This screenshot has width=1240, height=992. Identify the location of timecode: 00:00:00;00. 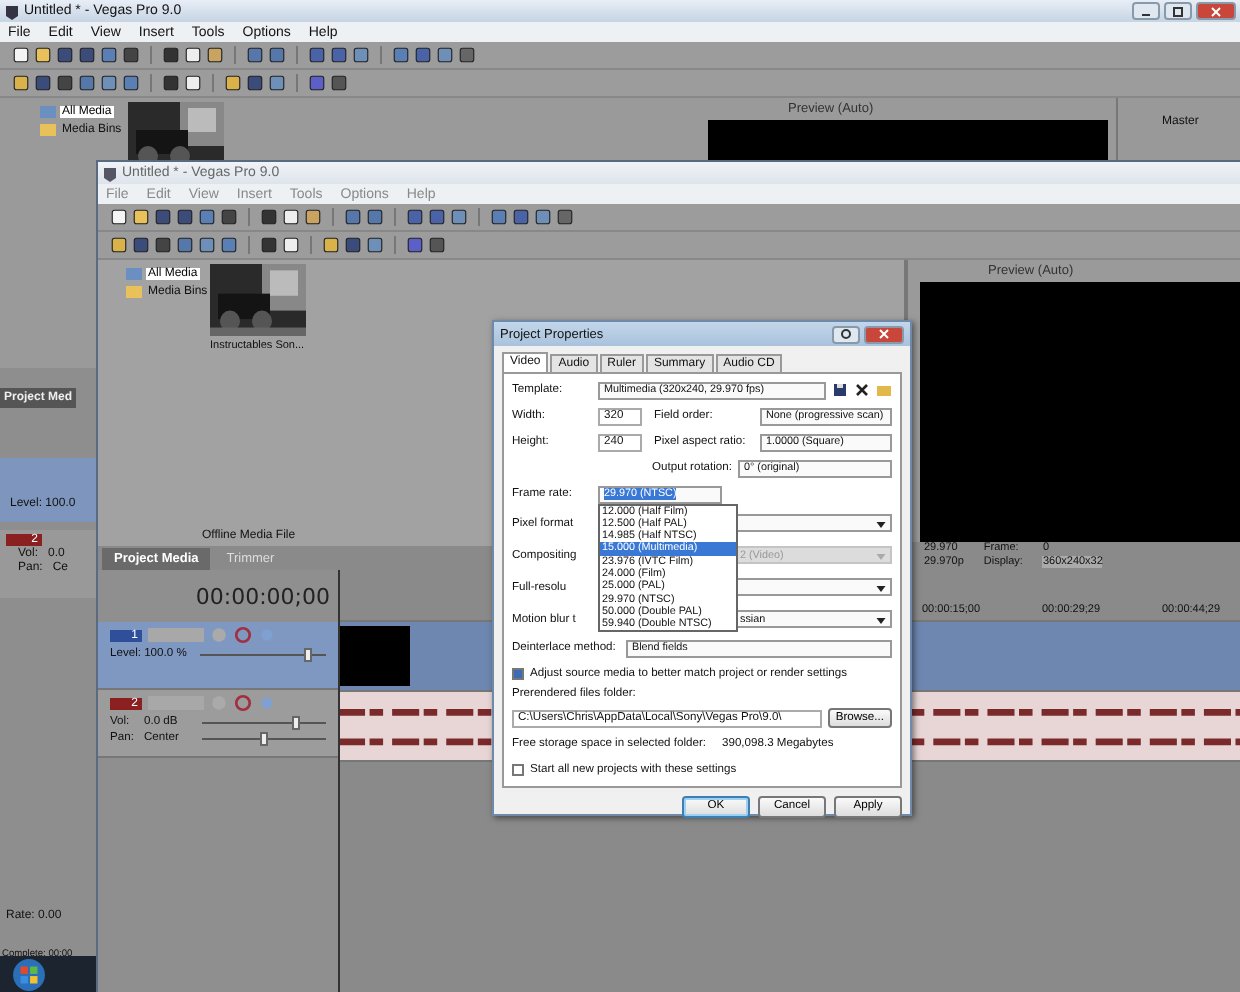
(262, 596).